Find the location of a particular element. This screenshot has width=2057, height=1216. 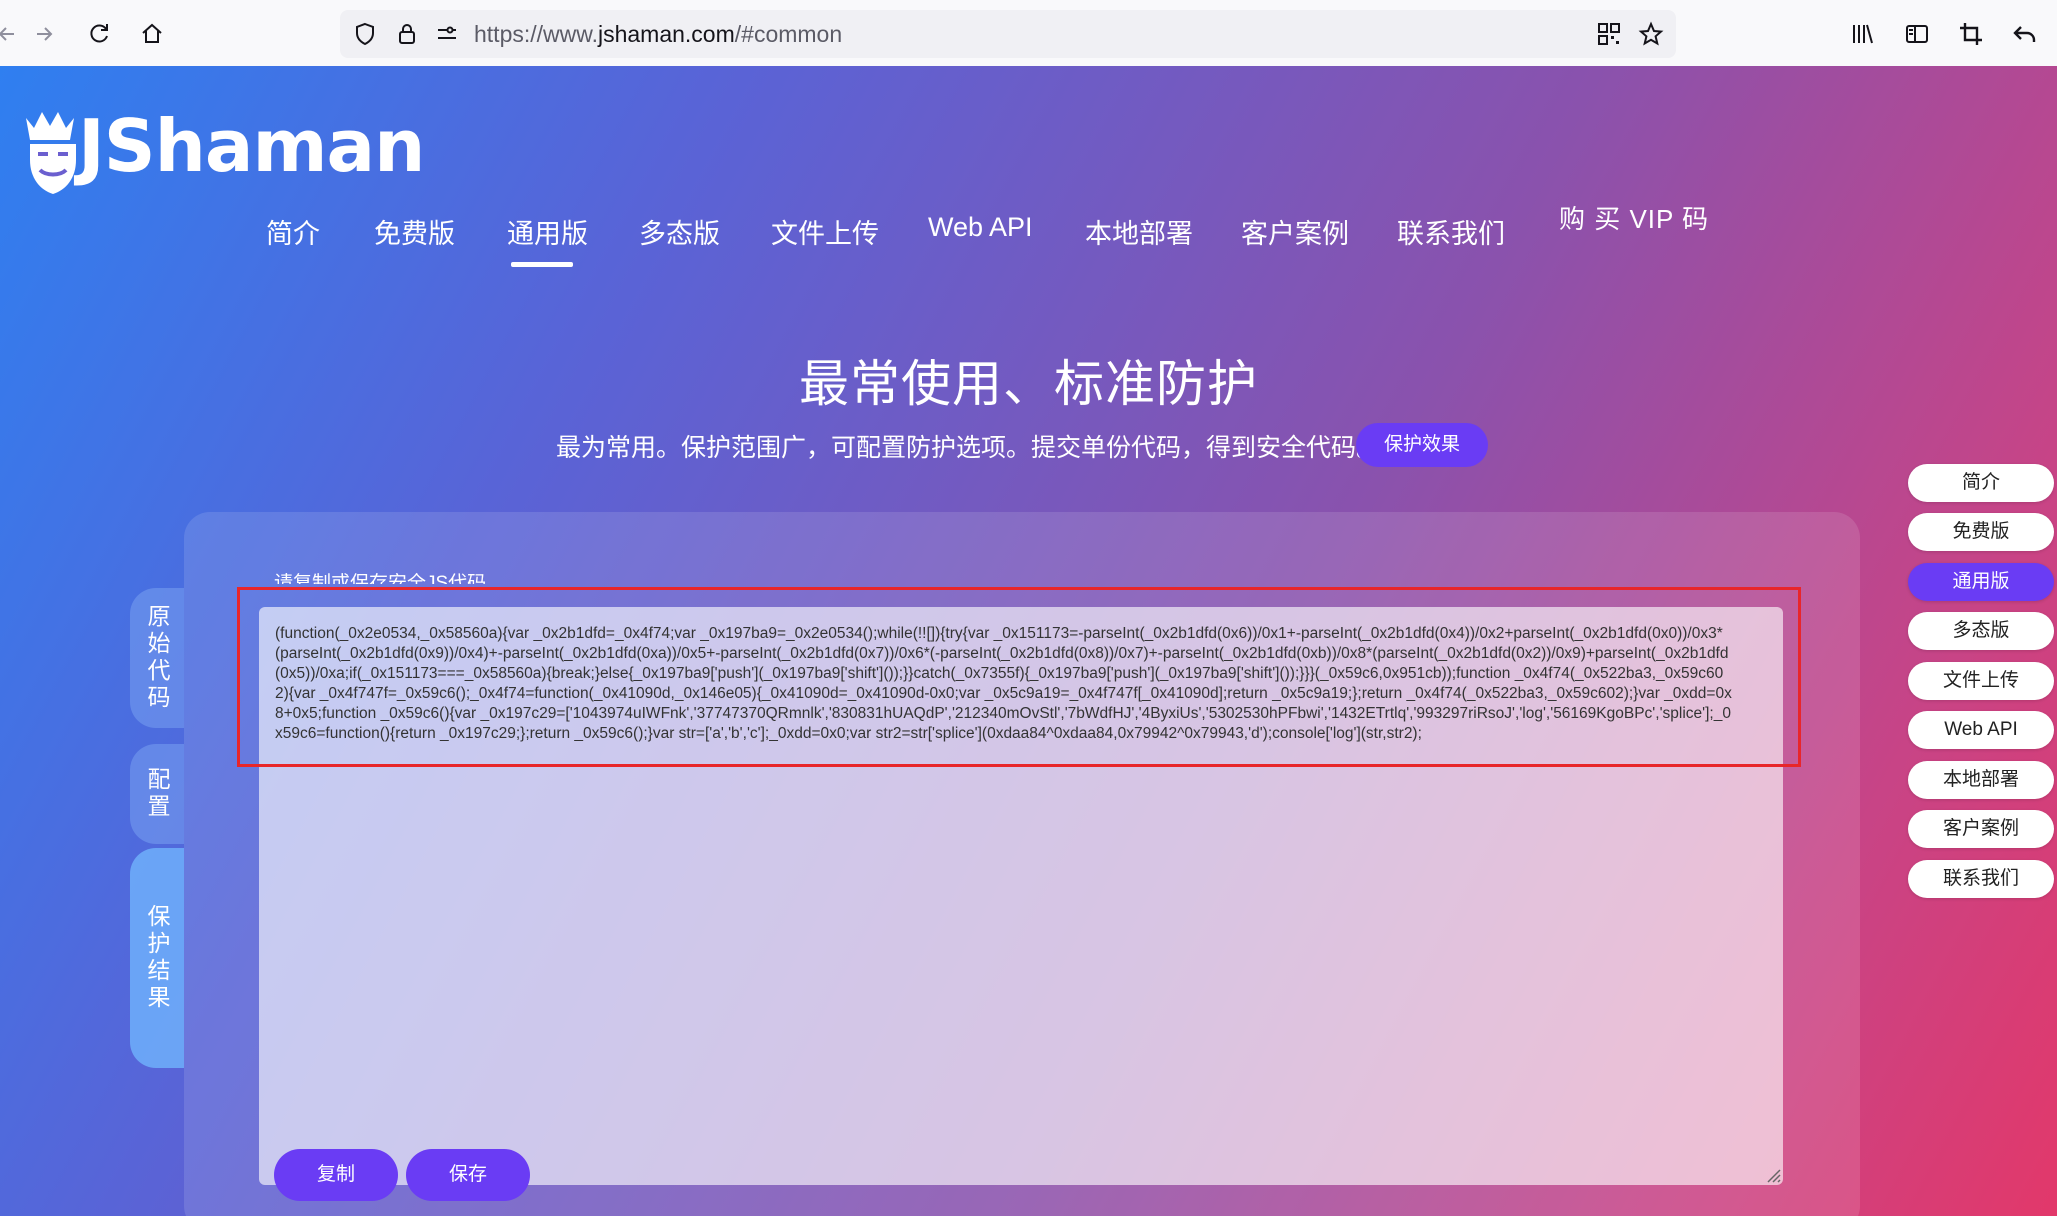

nav-common: 通用版 is located at coordinates (547, 231).